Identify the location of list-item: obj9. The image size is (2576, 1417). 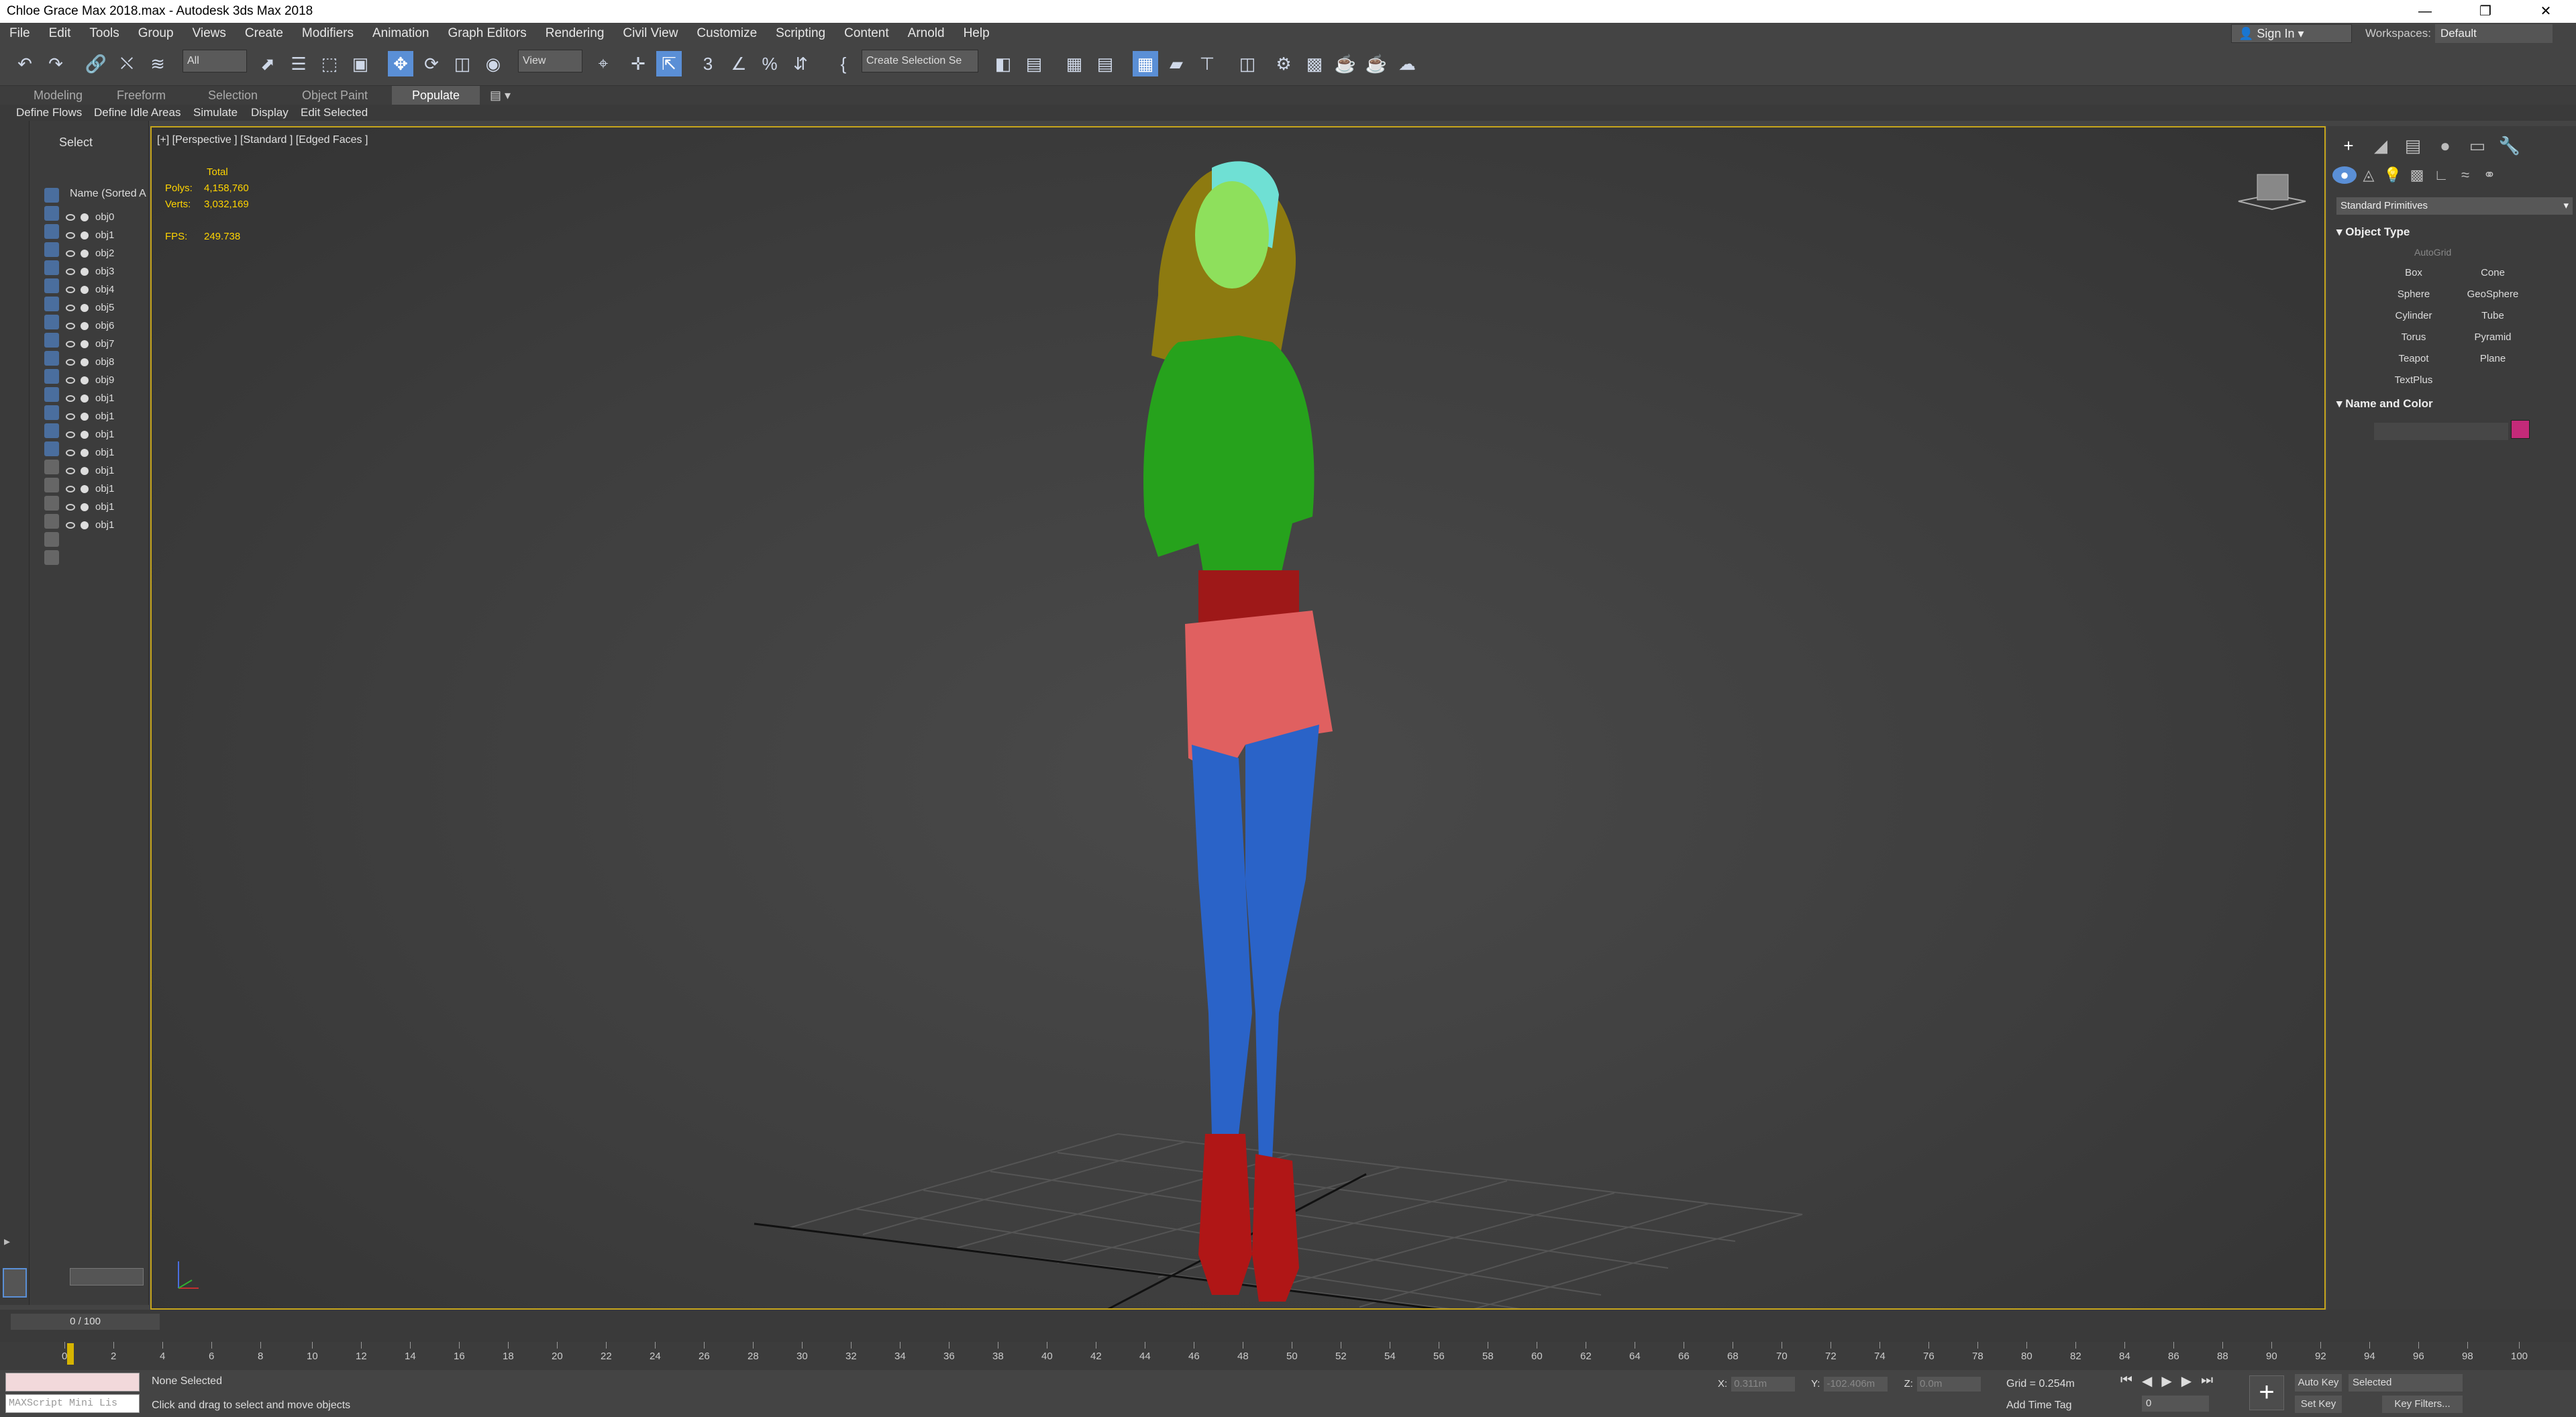
(106, 380).